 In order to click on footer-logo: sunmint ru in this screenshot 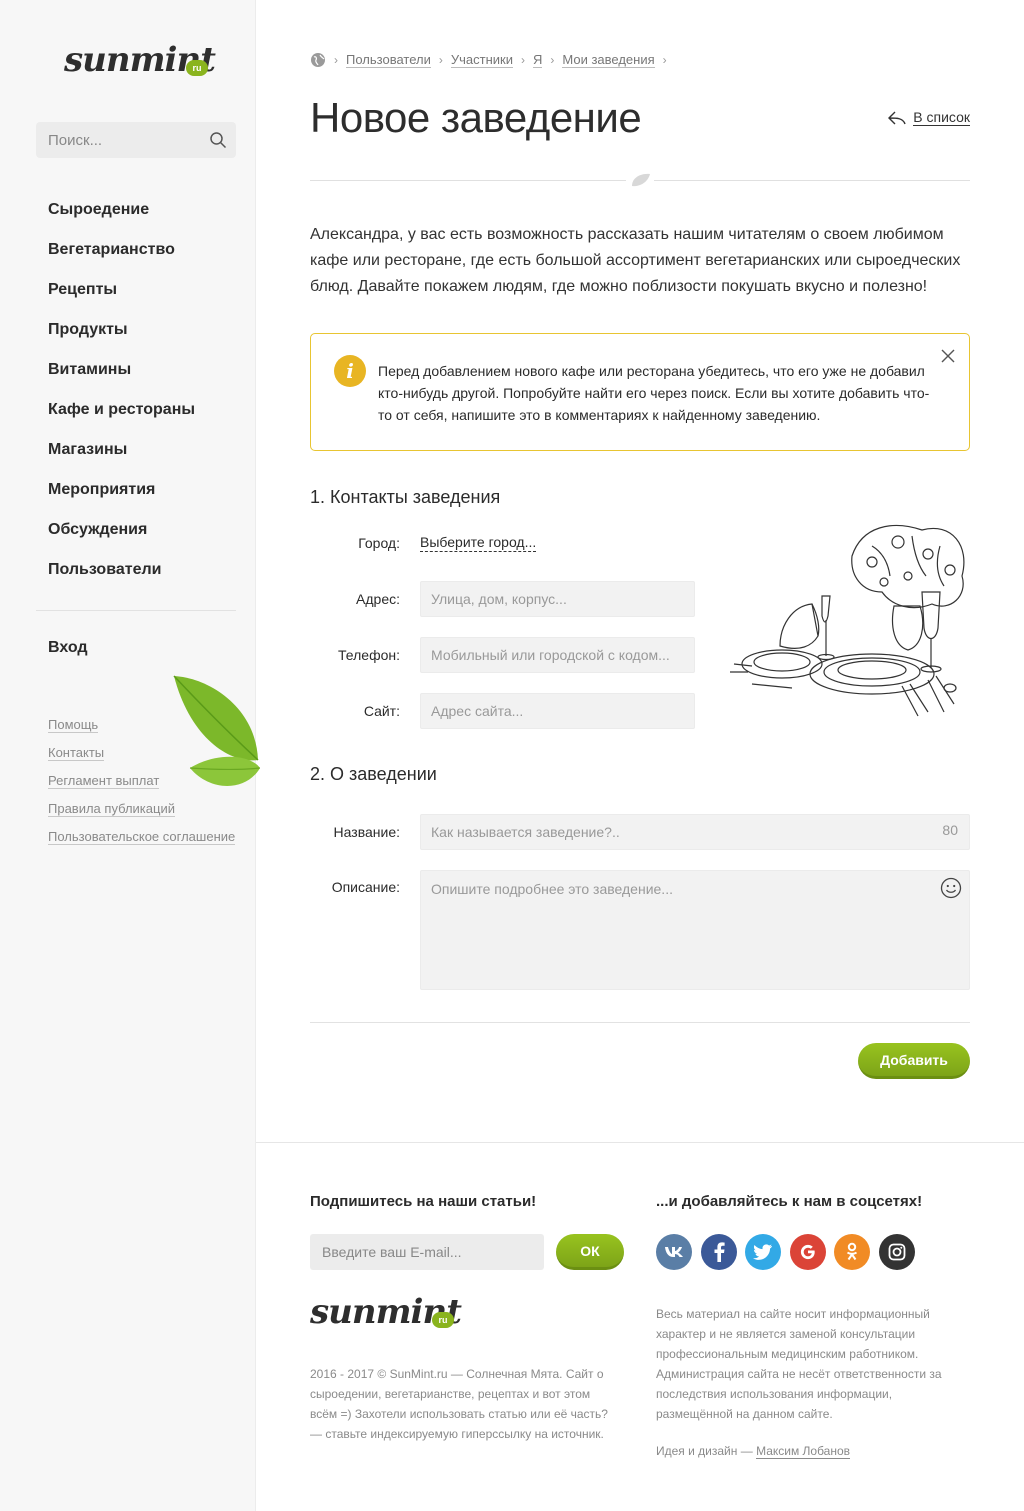, I will do `click(386, 1317)`.